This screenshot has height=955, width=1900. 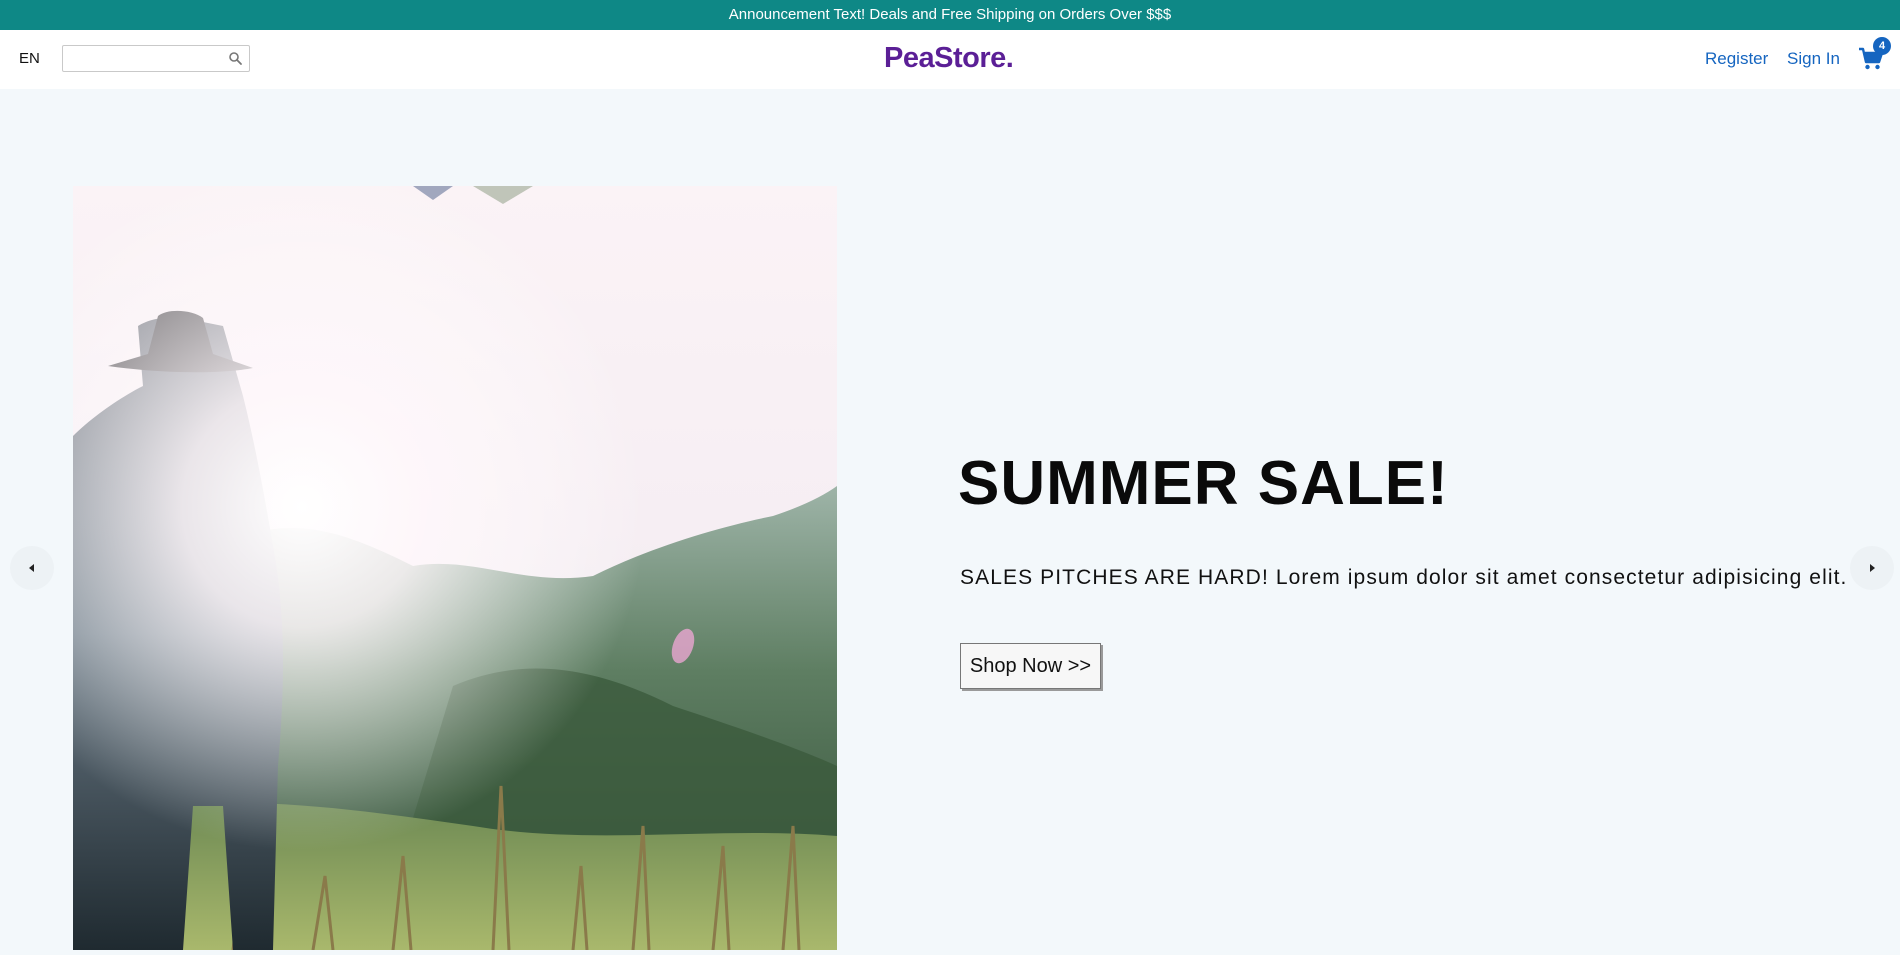 What do you see at coordinates (235, 58) in the screenshot?
I see `search-icon` at bounding box center [235, 58].